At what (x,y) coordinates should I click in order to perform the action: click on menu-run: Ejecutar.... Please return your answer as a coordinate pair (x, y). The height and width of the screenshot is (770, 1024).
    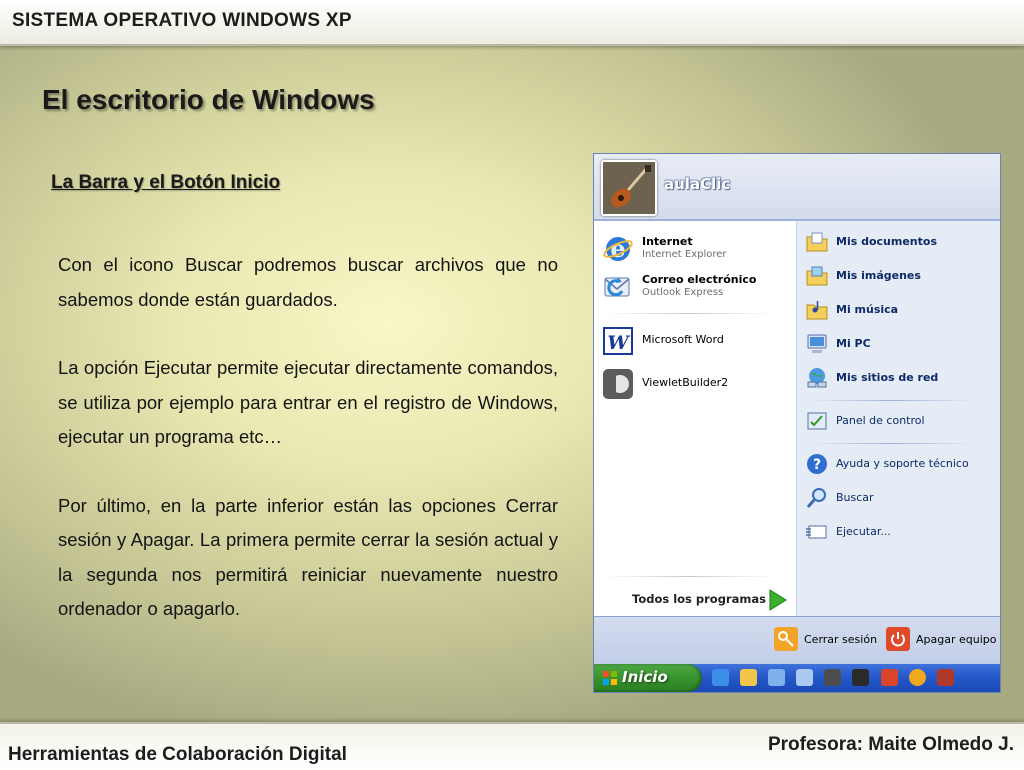
    Looking at the image, I should click on (900, 533).